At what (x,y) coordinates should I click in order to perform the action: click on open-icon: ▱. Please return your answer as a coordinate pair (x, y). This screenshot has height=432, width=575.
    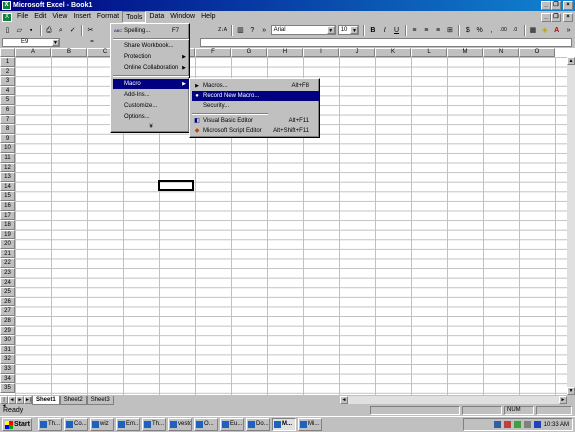
    Looking at the image, I should click on (19, 30).